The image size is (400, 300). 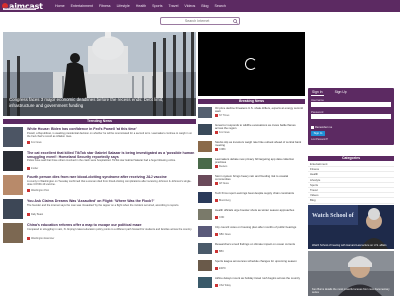 I want to click on nav-item-sports: Sports, so click(x=157, y=6).